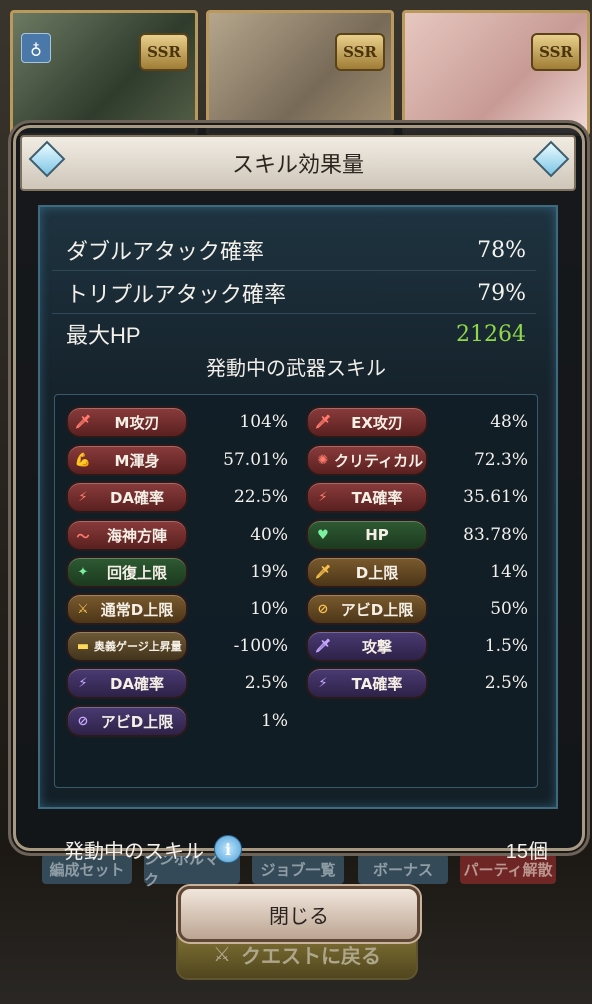 The image size is (592, 1004). I want to click on active-skills-label: 発動中のスキル, so click(134, 851).